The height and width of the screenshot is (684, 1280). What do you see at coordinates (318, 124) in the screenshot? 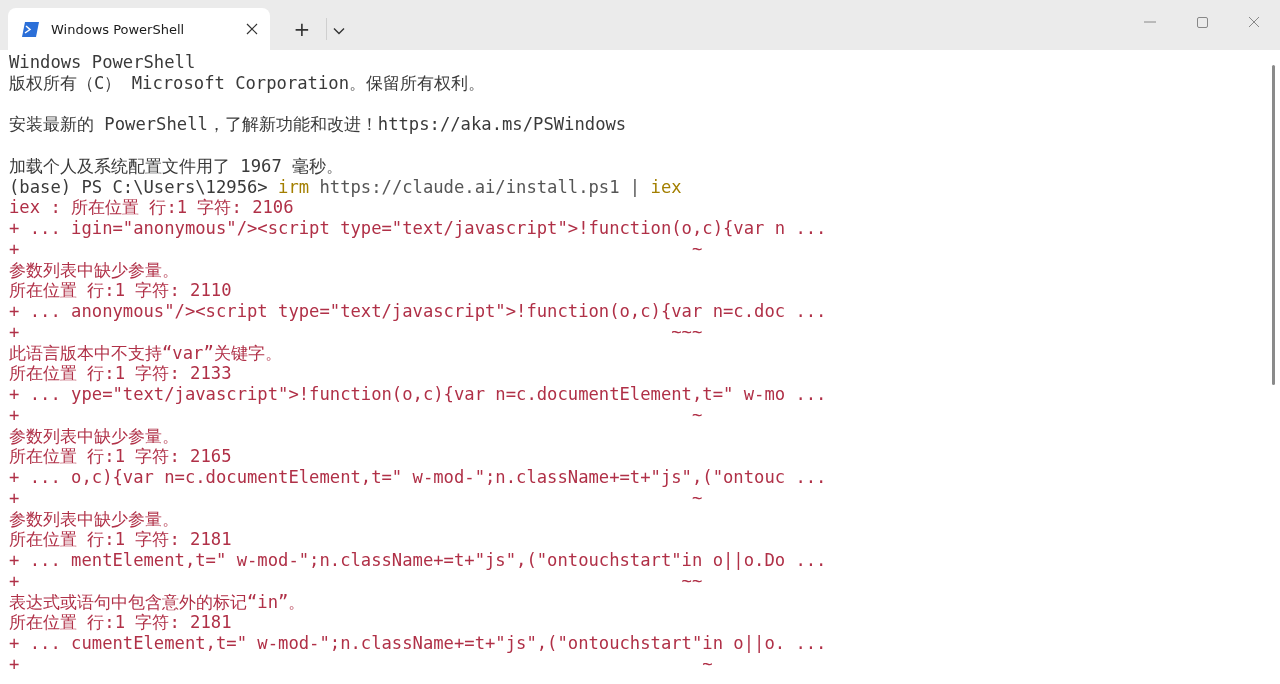
I see `output-line: 安装最新的 PowerShell，了解新功能和改进！https://aka.ms/PSWindows` at bounding box center [318, 124].